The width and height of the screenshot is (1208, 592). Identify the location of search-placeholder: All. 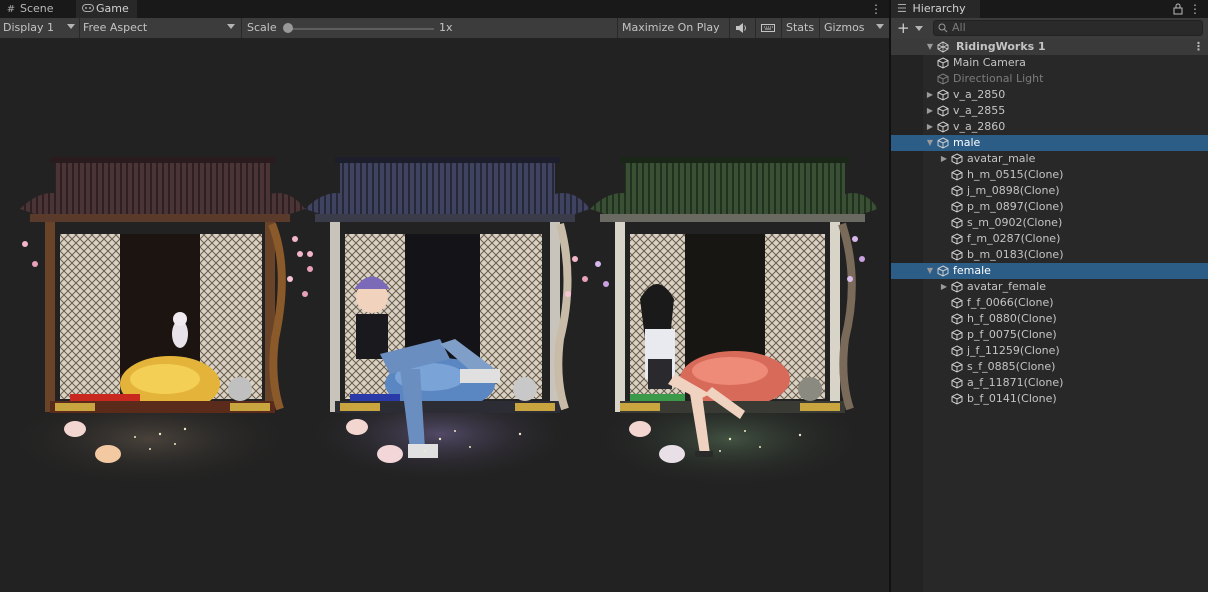
(959, 27).